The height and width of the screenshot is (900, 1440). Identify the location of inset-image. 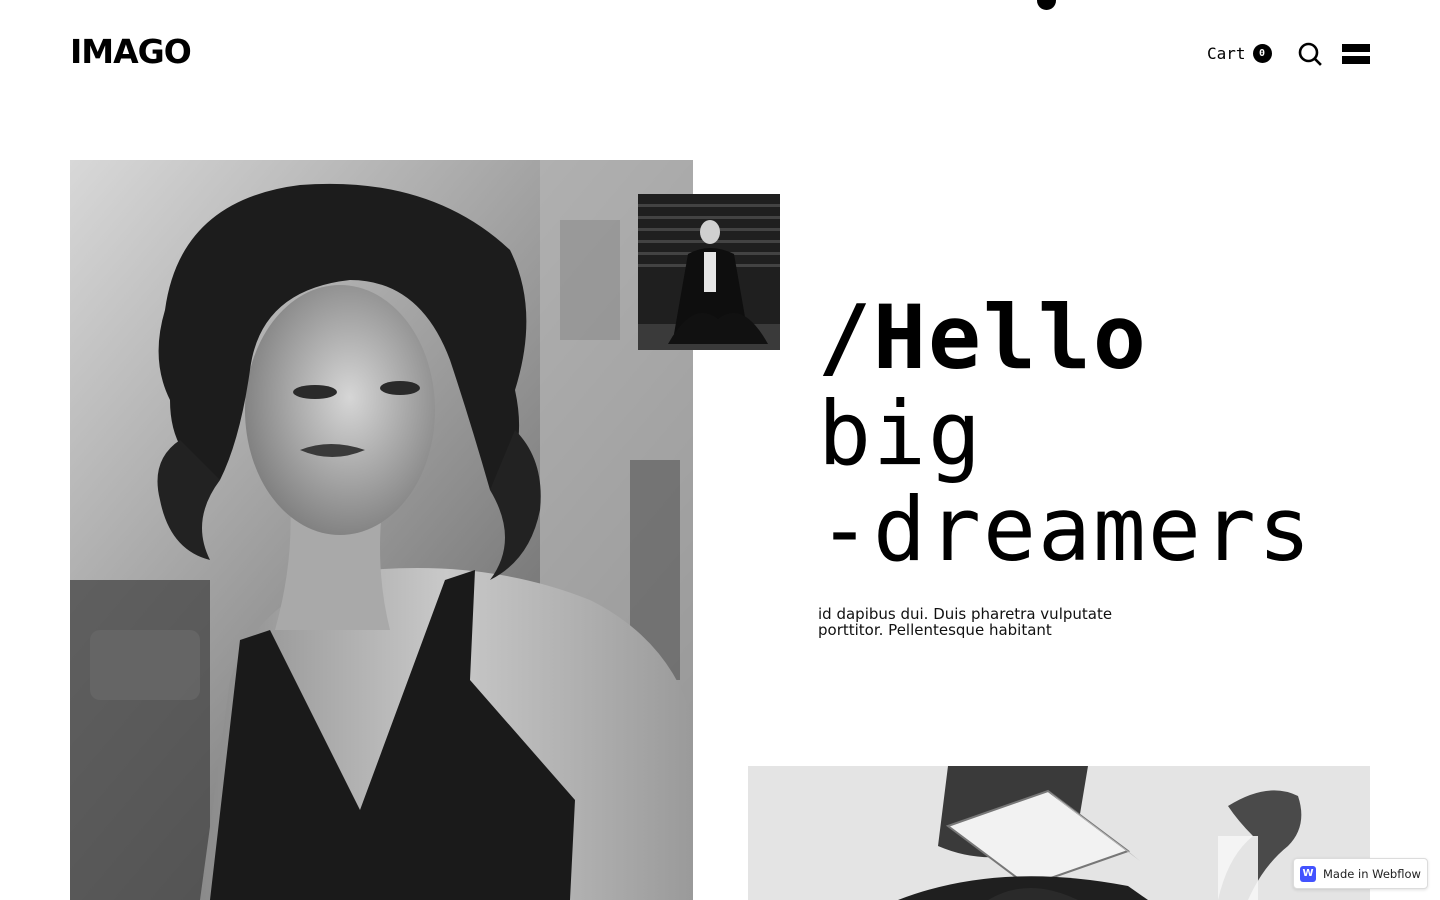
(709, 272).